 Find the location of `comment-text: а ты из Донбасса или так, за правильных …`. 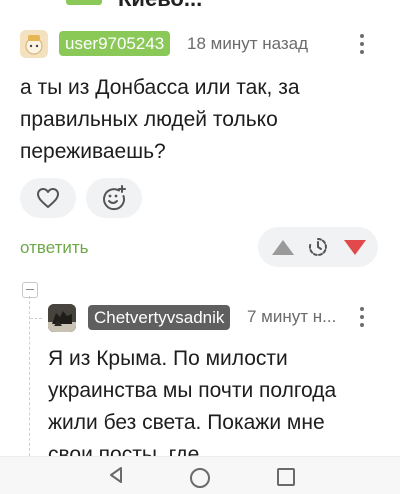

comment-text: а ты из Донбасса или так, за правильных … is located at coordinates (160, 119).